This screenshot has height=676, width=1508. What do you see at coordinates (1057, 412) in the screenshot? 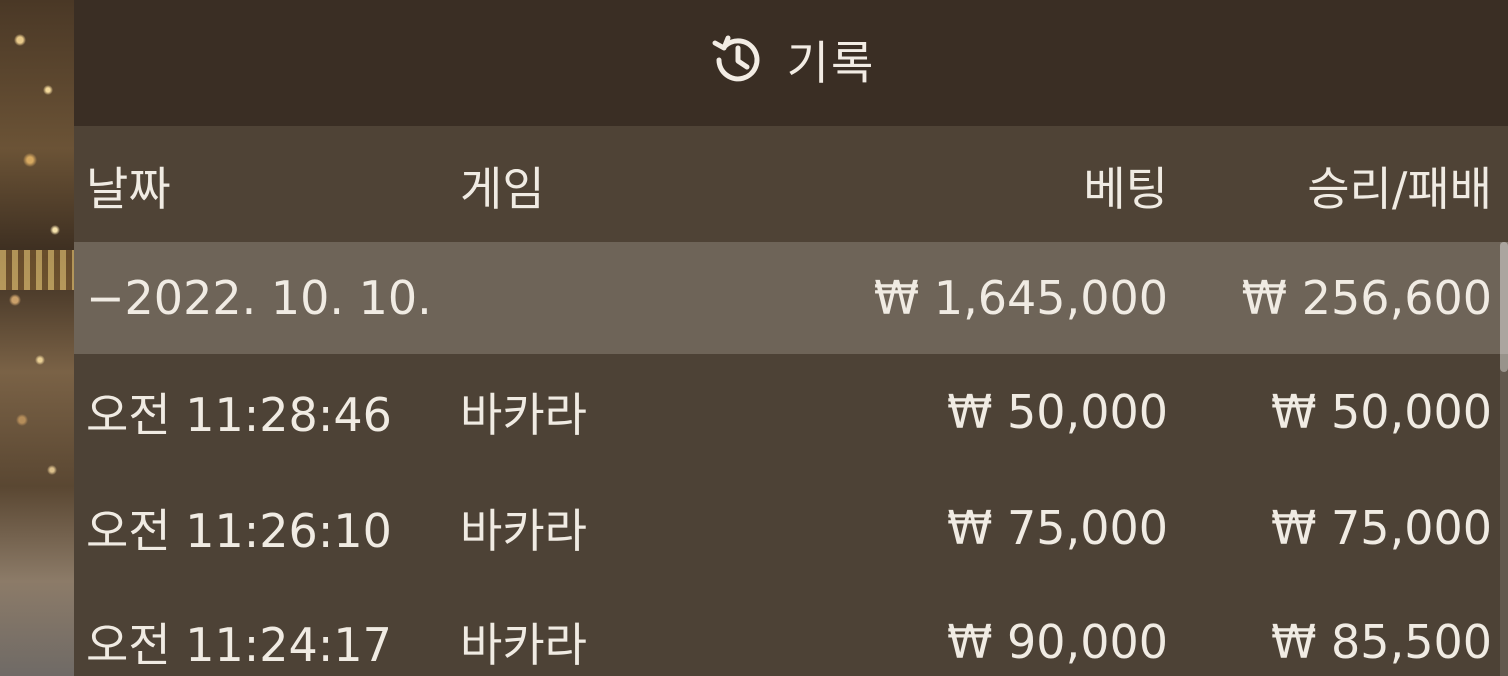
I see `row-bet: ₩ 50,000` at bounding box center [1057, 412].